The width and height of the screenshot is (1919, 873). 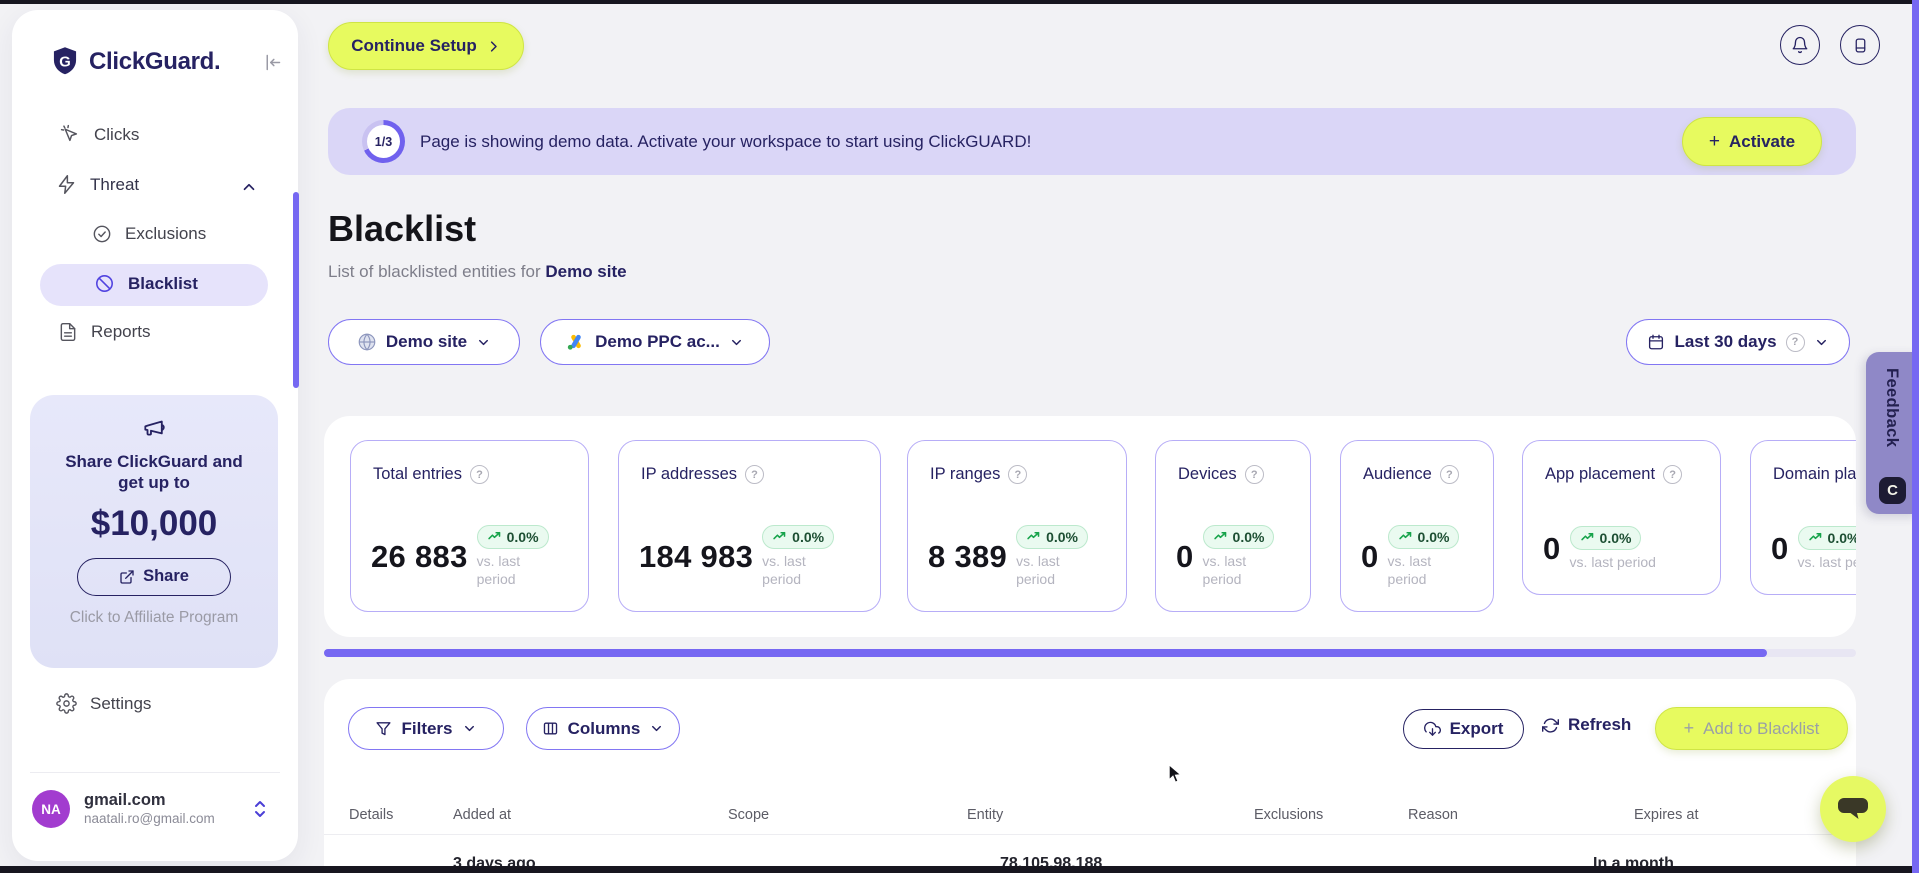 What do you see at coordinates (985, 815) in the screenshot?
I see `column-header-entity: Entity` at bounding box center [985, 815].